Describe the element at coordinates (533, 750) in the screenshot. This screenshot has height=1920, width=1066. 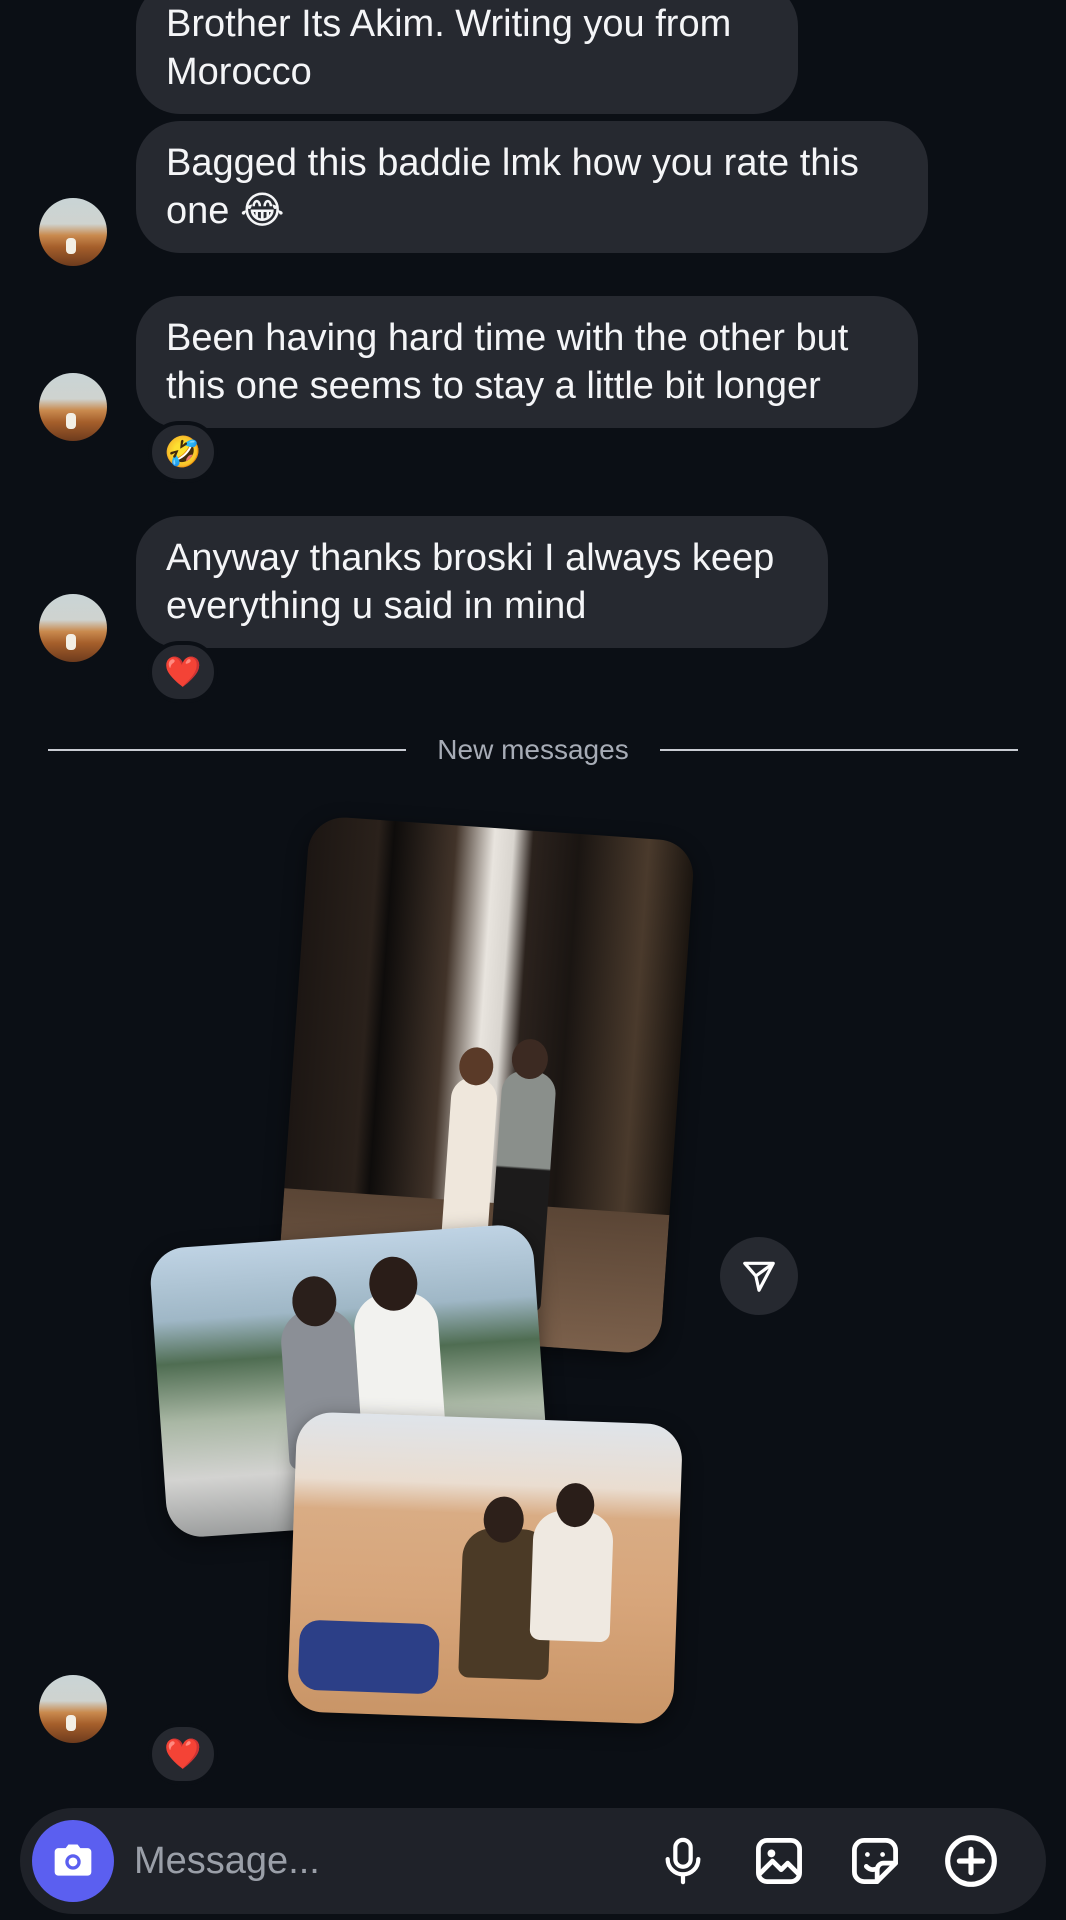
I see `new-messages-divider: New messages` at that location.